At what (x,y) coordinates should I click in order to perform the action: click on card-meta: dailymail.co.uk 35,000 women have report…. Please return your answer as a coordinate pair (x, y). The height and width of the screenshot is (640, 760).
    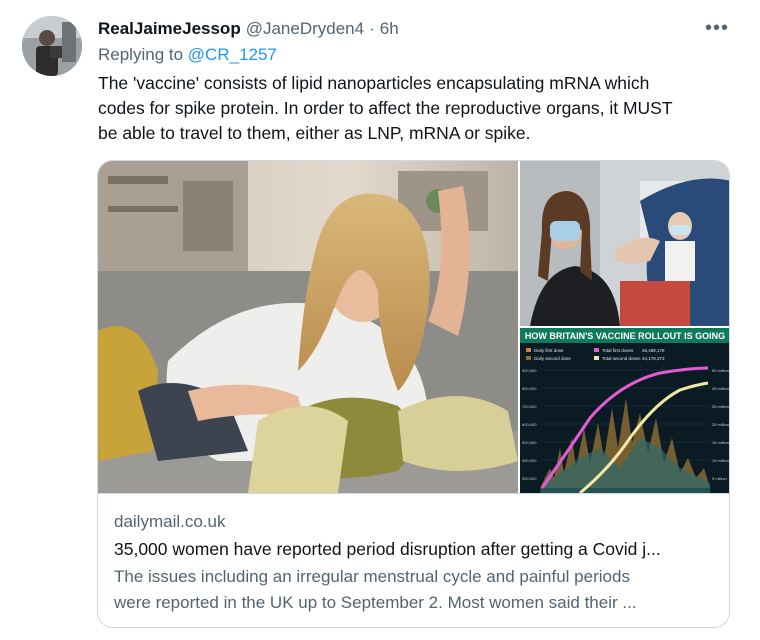
    Looking at the image, I should click on (414, 563).